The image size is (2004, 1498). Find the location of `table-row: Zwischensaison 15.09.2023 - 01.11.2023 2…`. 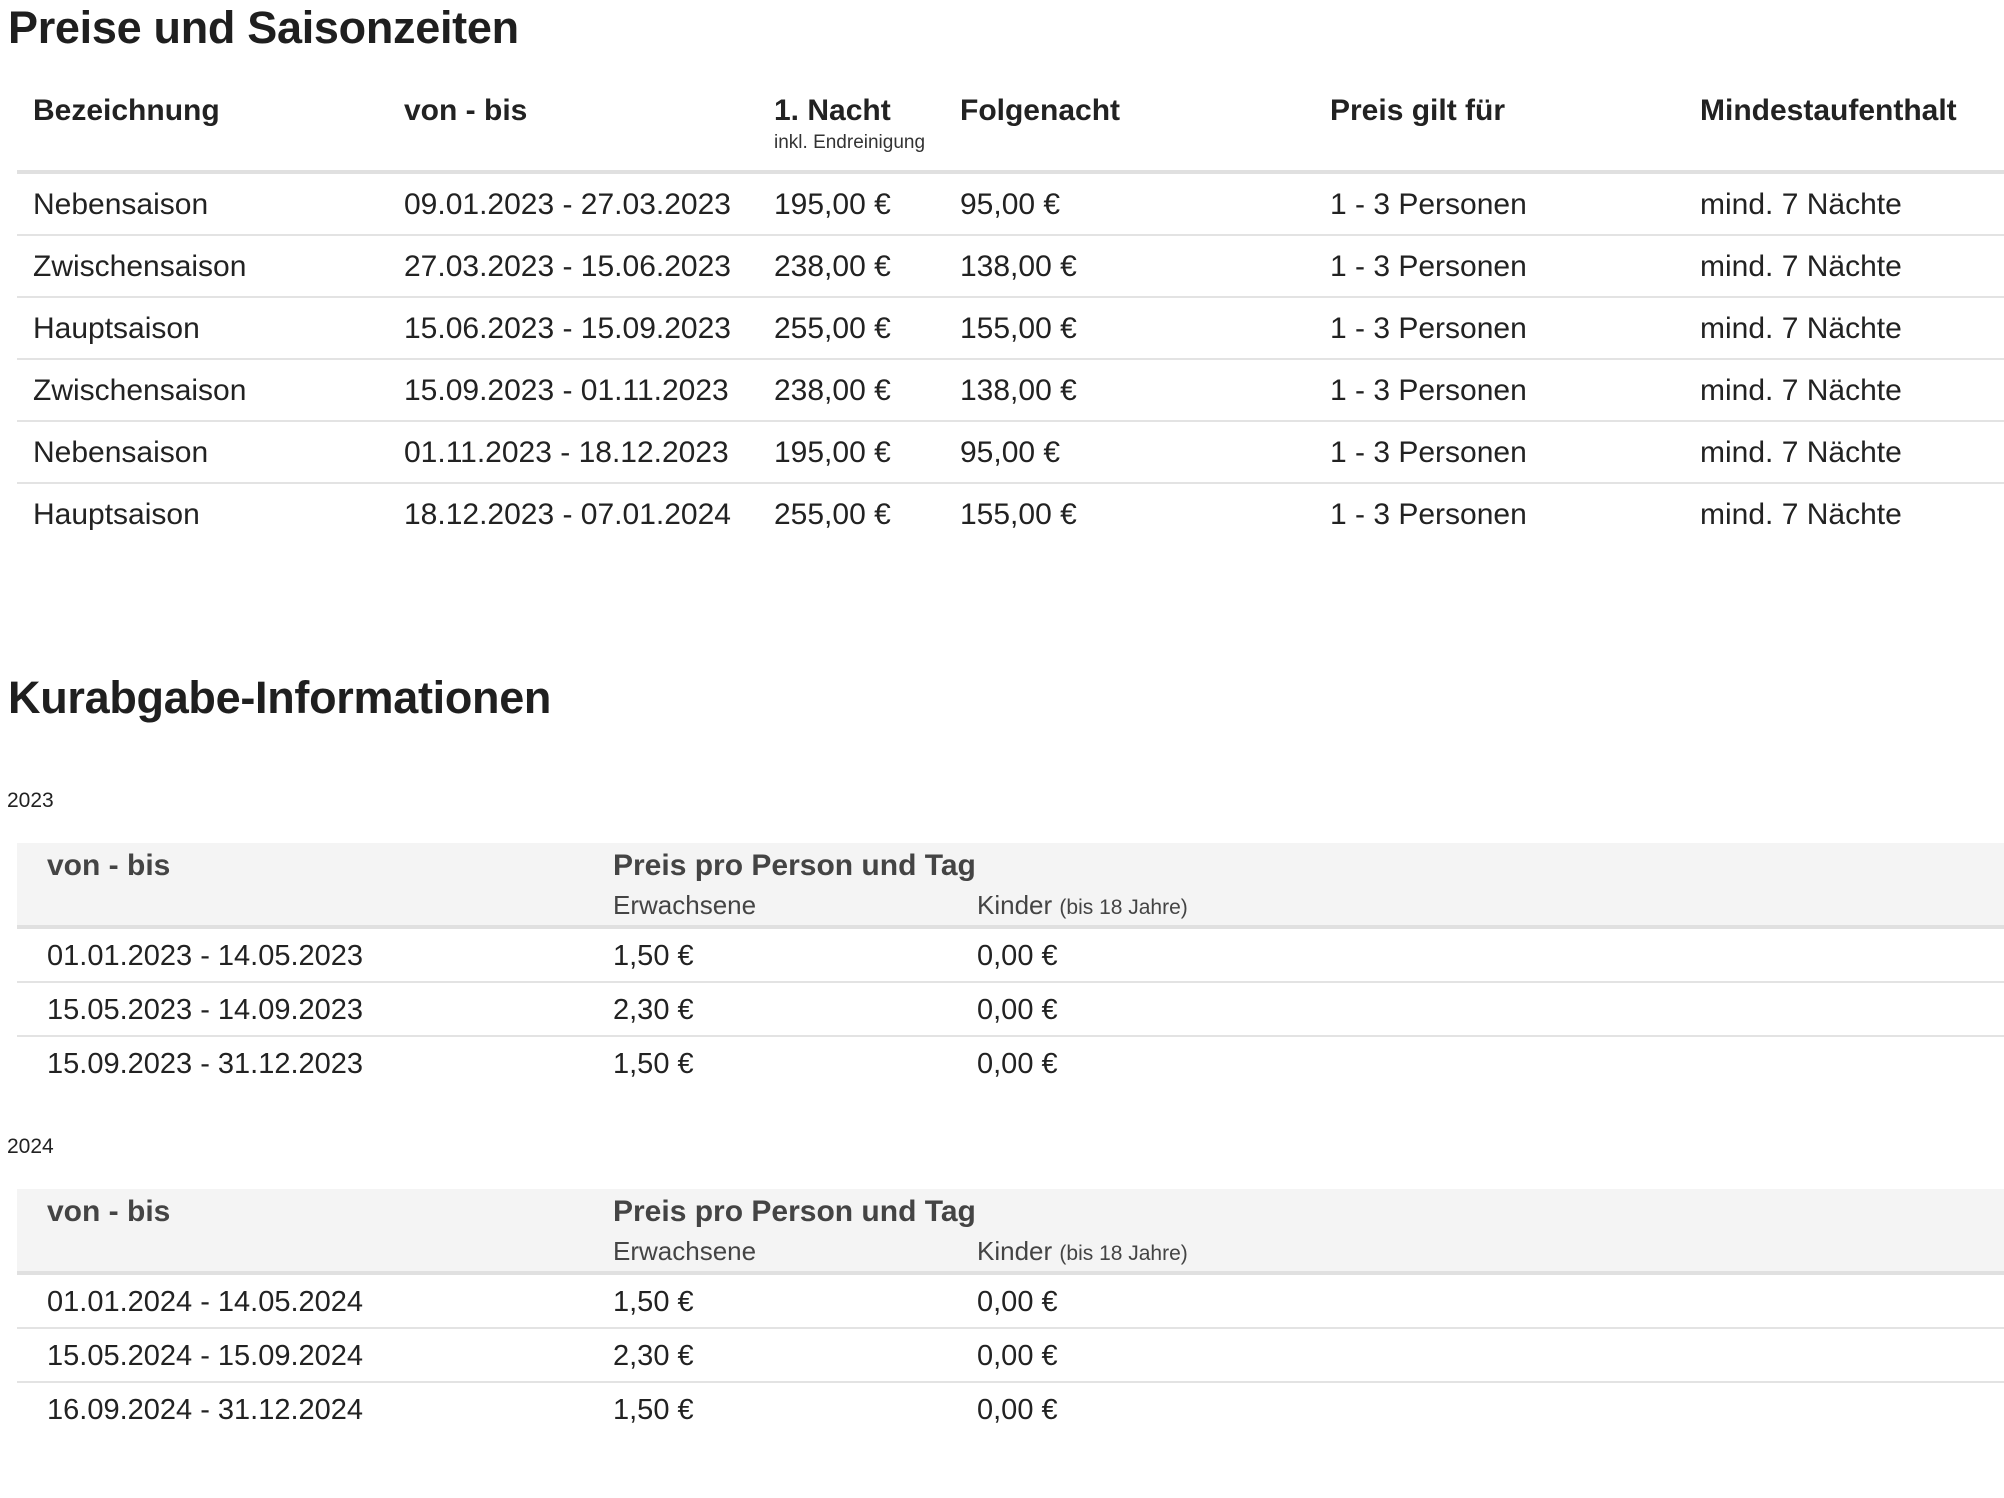

table-row: Zwischensaison 15.09.2023 - 01.11.2023 2… is located at coordinates (1010, 391).